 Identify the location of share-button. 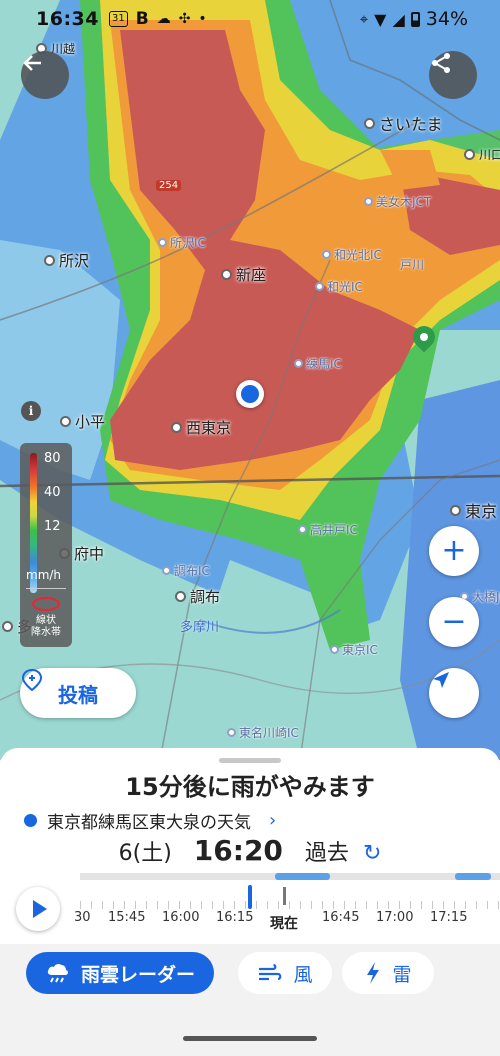
(453, 75).